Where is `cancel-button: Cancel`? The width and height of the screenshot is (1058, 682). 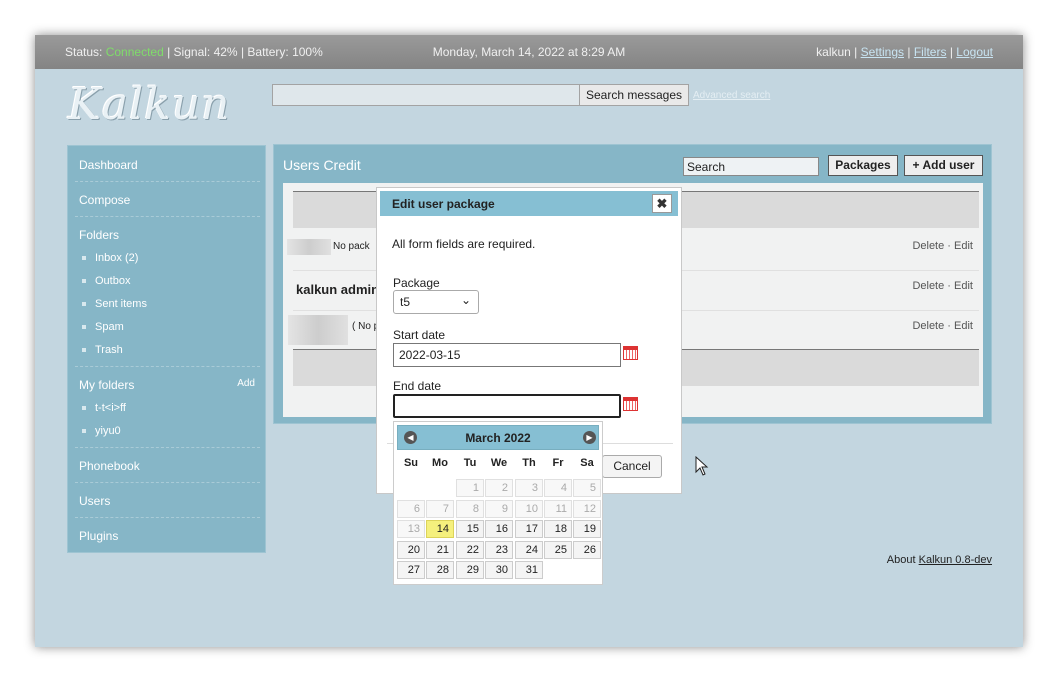
cancel-button: Cancel is located at coordinates (632, 466).